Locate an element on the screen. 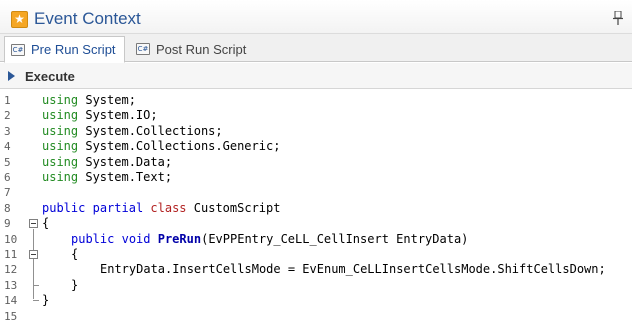 This screenshot has height=329, width=632. code-line: 6 using System.Text; is located at coordinates (316, 177).